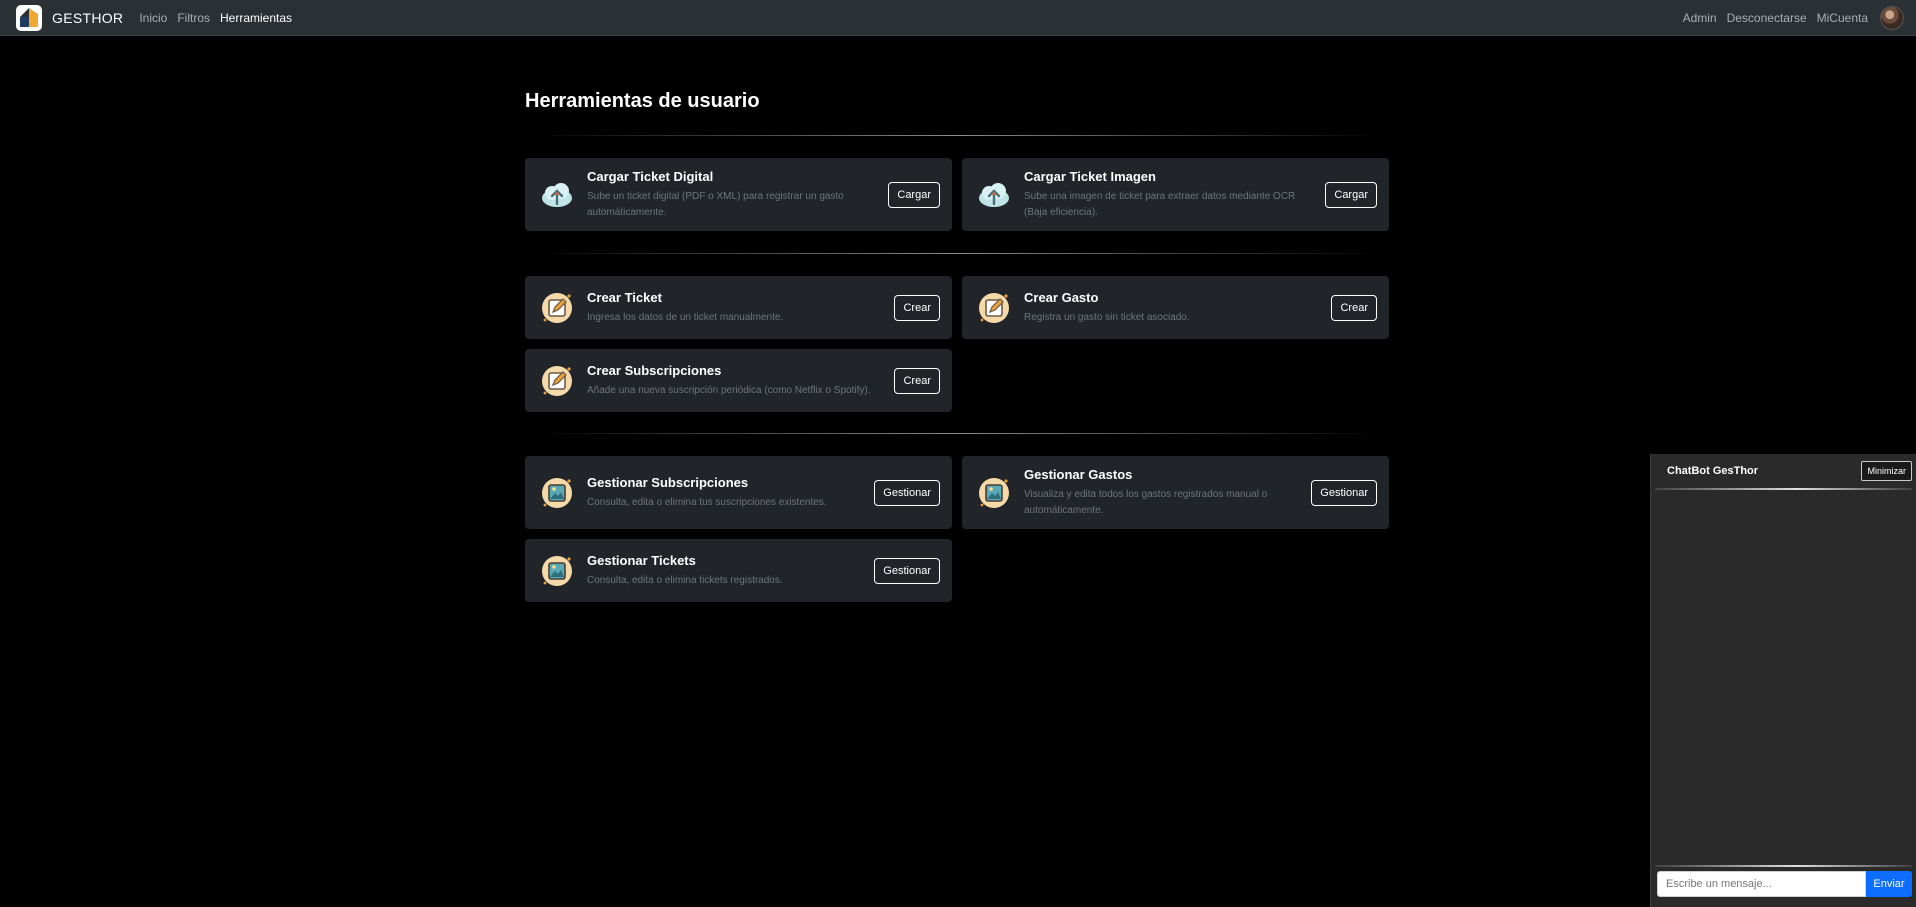  Describe the element at coordinates (1783, 471) in the screenshot. I see `chatbot-header: ChatBot GesThor Minimizar` at that location.